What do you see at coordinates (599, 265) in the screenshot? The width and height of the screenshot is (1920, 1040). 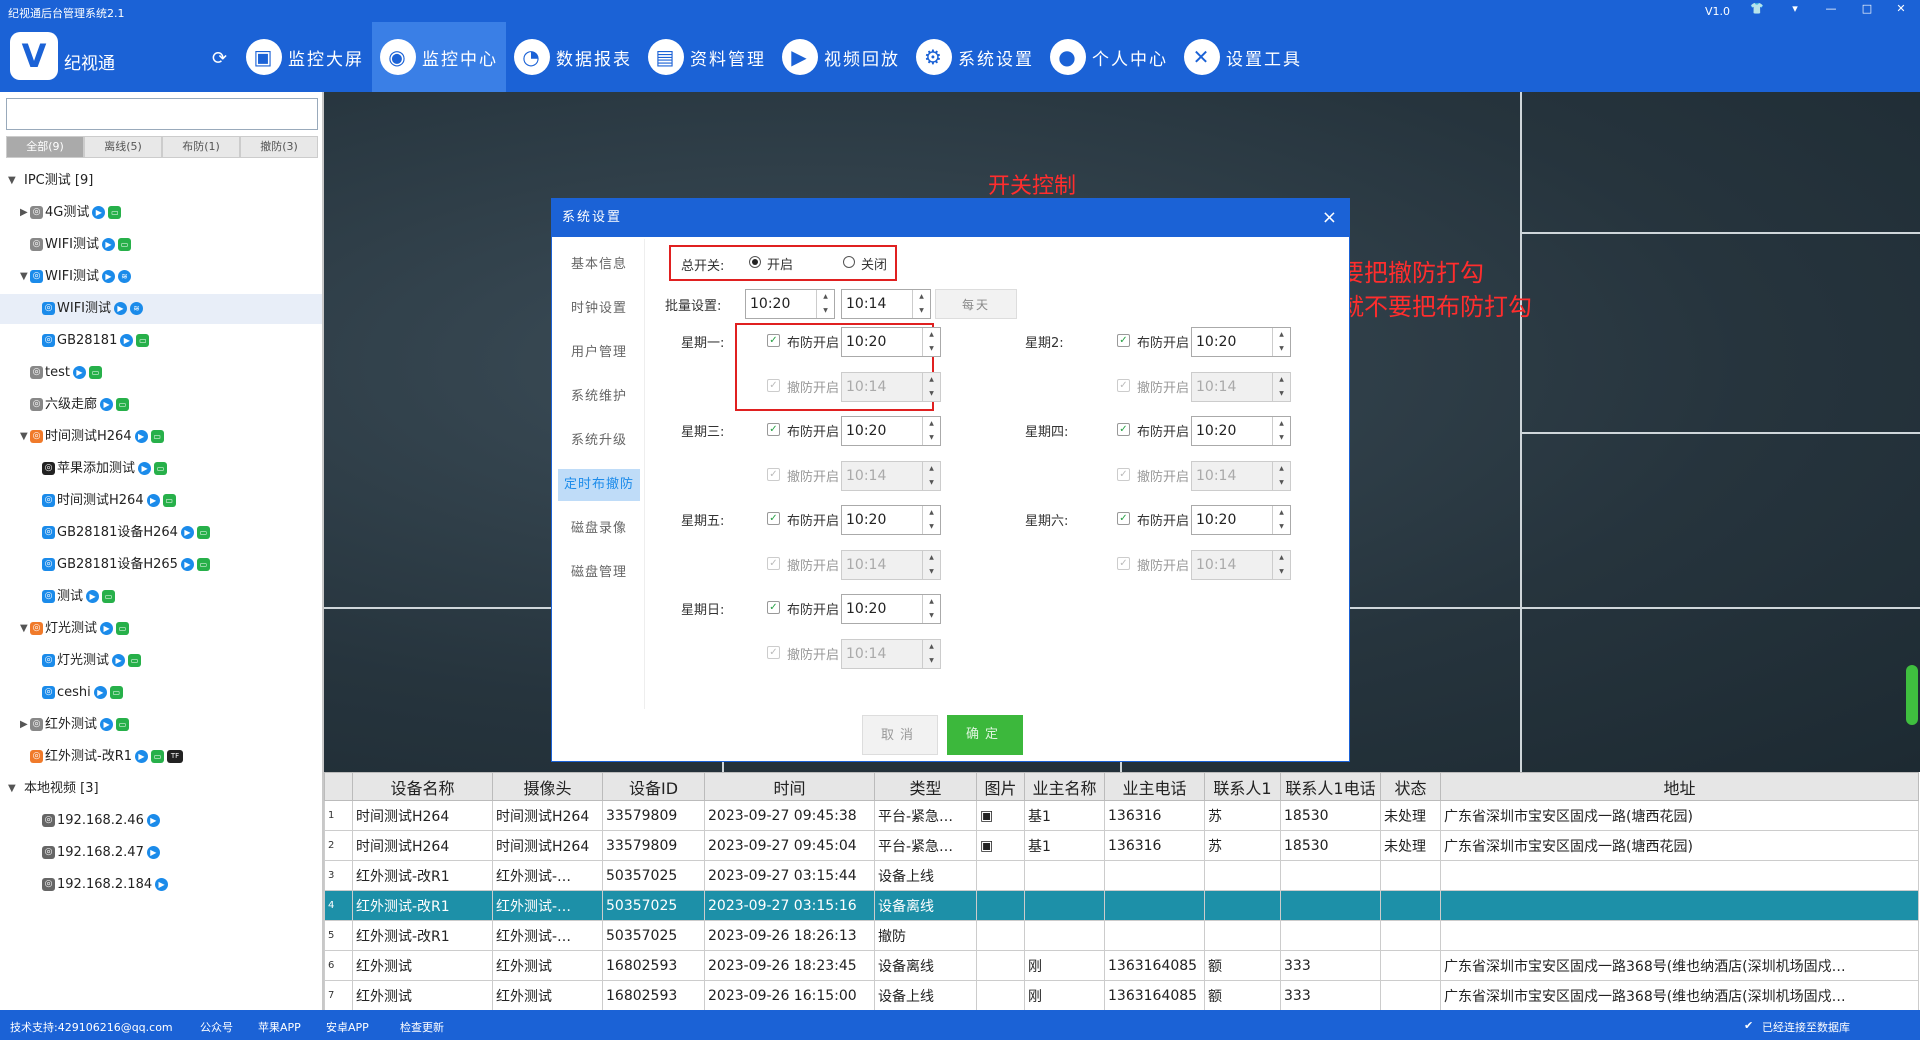 I see `dialog-menu-item: 基本信息` at bounding box center [599, 265].